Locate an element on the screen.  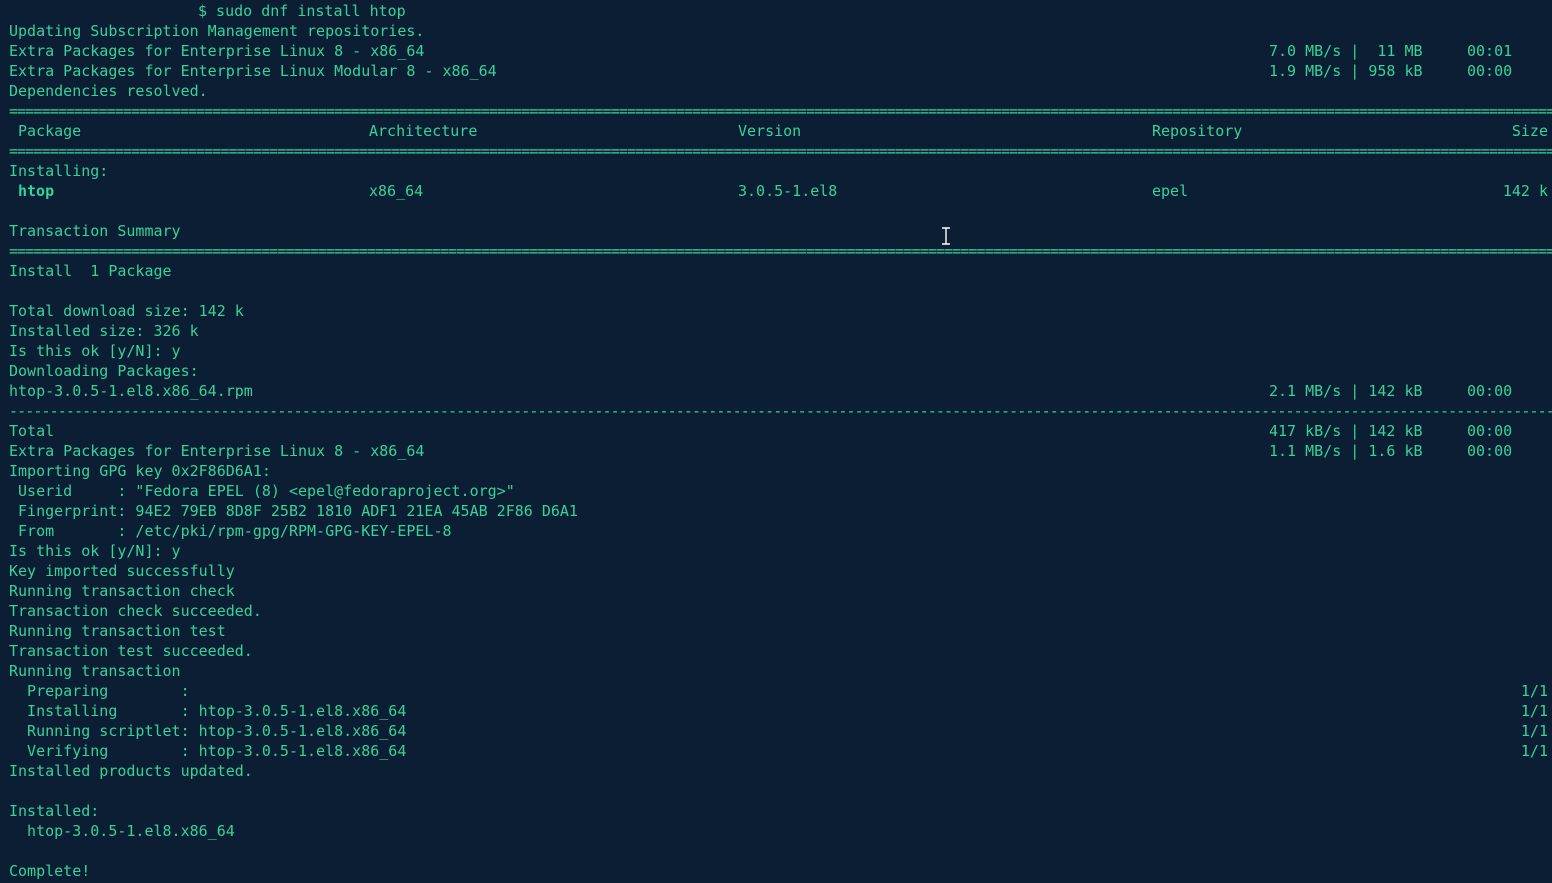
repo-speed: 1.9 MB/s | 958 kB is located at coordinates (1346, 71).